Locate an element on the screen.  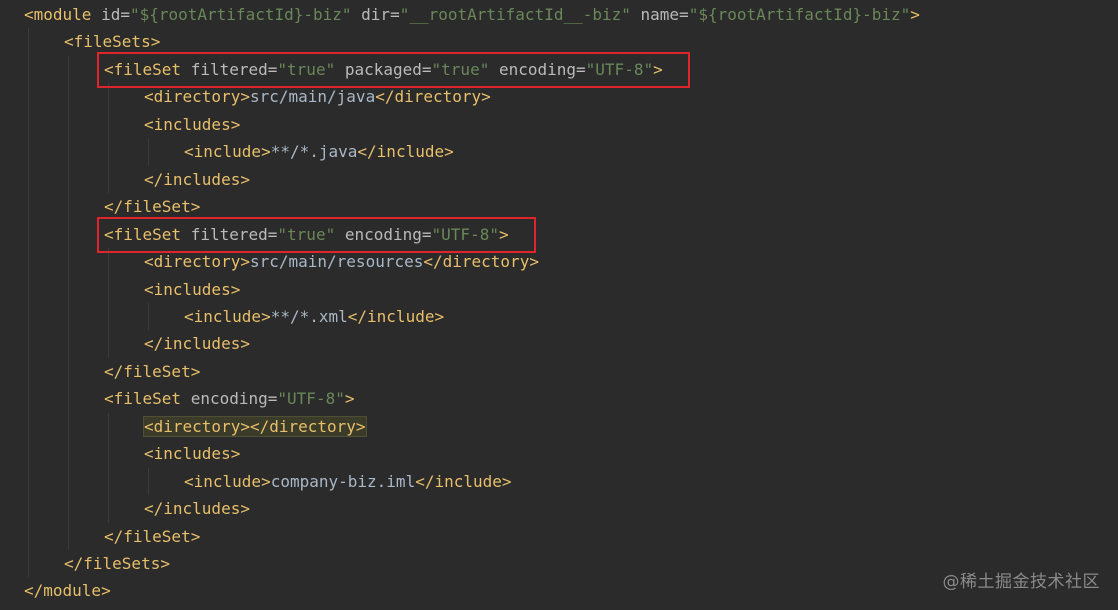
code-line: </module> is located at coordinates (67, 590).